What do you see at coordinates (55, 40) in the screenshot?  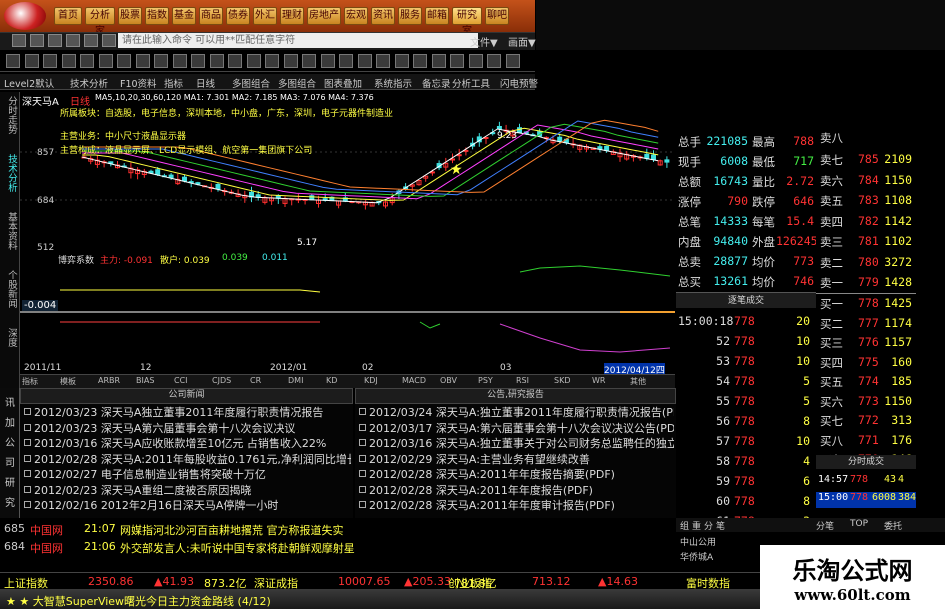 I see `home-icon` at bounding box center [55, 40].